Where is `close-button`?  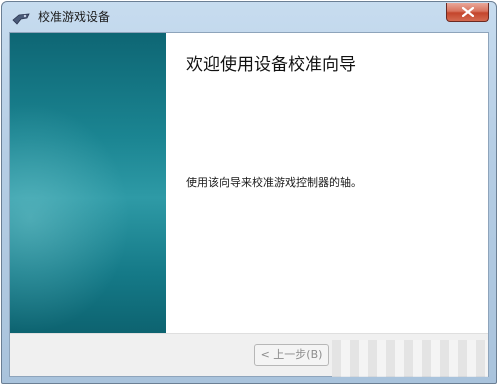 close-button is located at coordinates (467, 12).